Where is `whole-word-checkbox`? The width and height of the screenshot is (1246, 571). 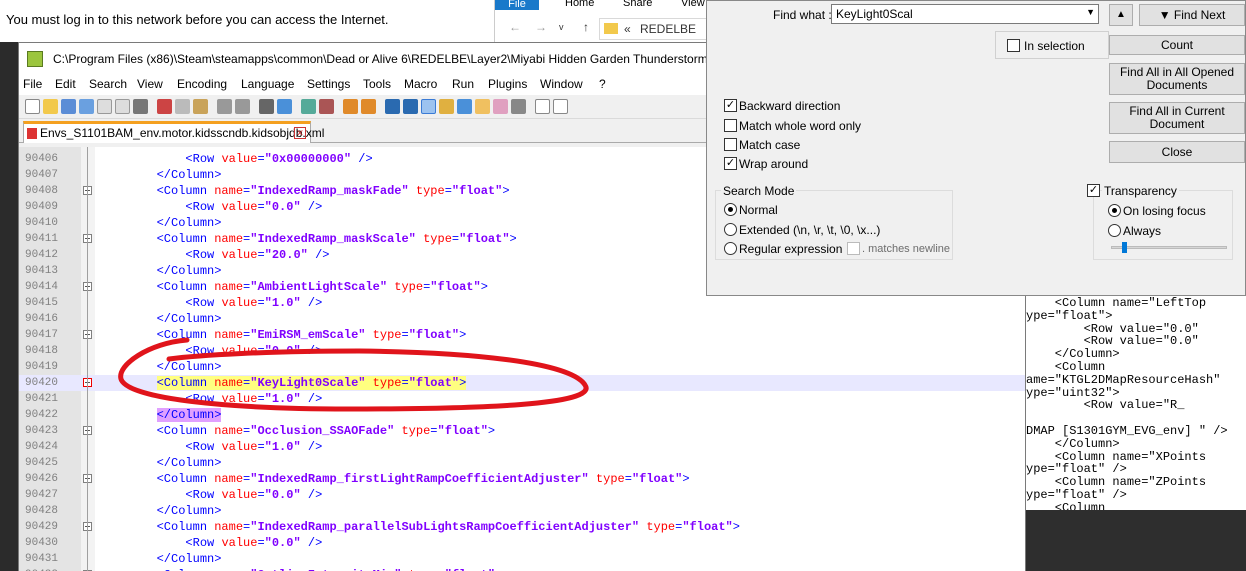 whole-word-checkbox is located at coordinates (730, 125).